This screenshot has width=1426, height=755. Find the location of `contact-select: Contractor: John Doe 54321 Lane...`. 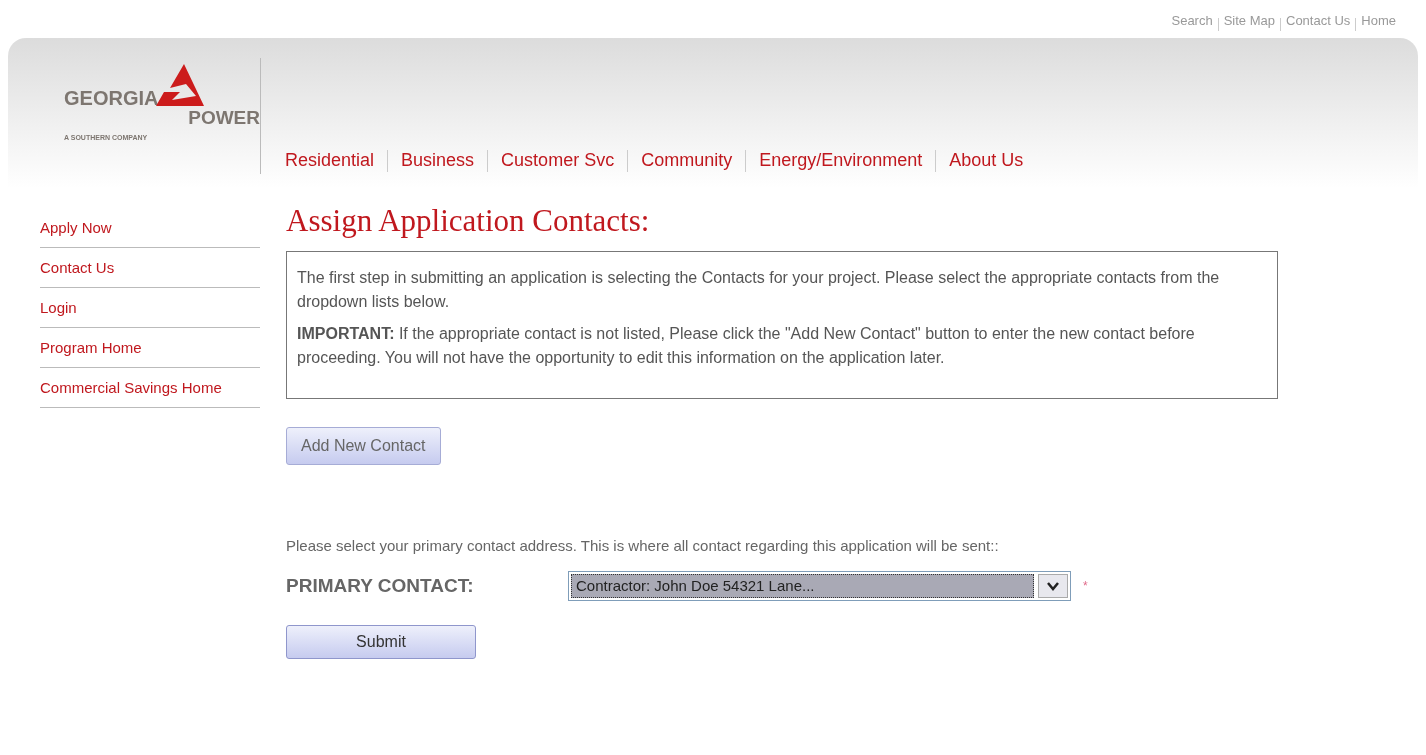

contact-select: Contractor: John Doe 54321 Lane... is located at coordinates (819, 586).